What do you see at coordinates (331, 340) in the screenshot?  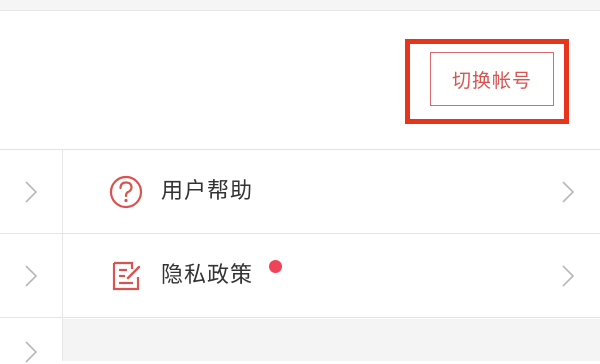 I see `list-footer-spacer` at bounding box center [331, 340].